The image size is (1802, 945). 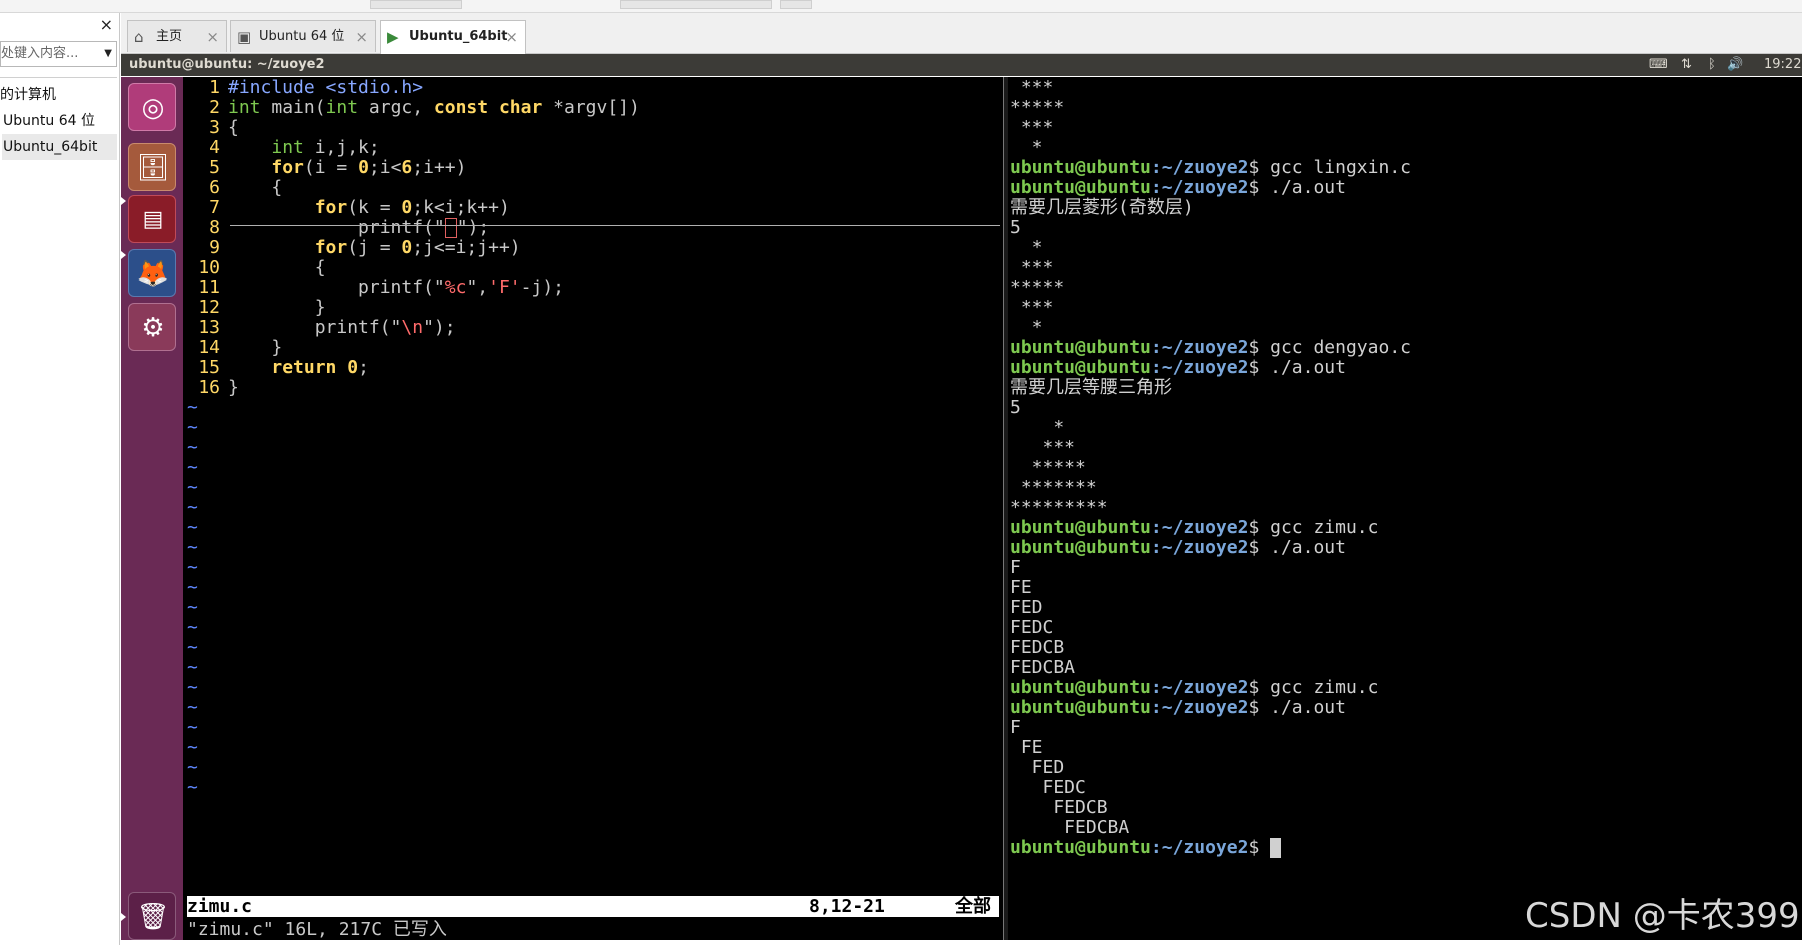 What do you see at coordinates (1686, 65) in the screenshot?
I see `network-icon: ⇅` at bounding box center [1686, 65].